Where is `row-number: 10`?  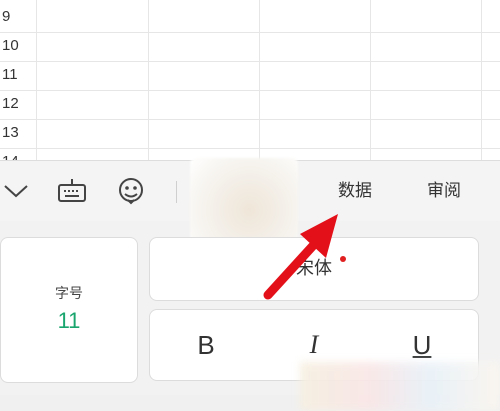 row-number: 10 is located at coordinates (19, 46).